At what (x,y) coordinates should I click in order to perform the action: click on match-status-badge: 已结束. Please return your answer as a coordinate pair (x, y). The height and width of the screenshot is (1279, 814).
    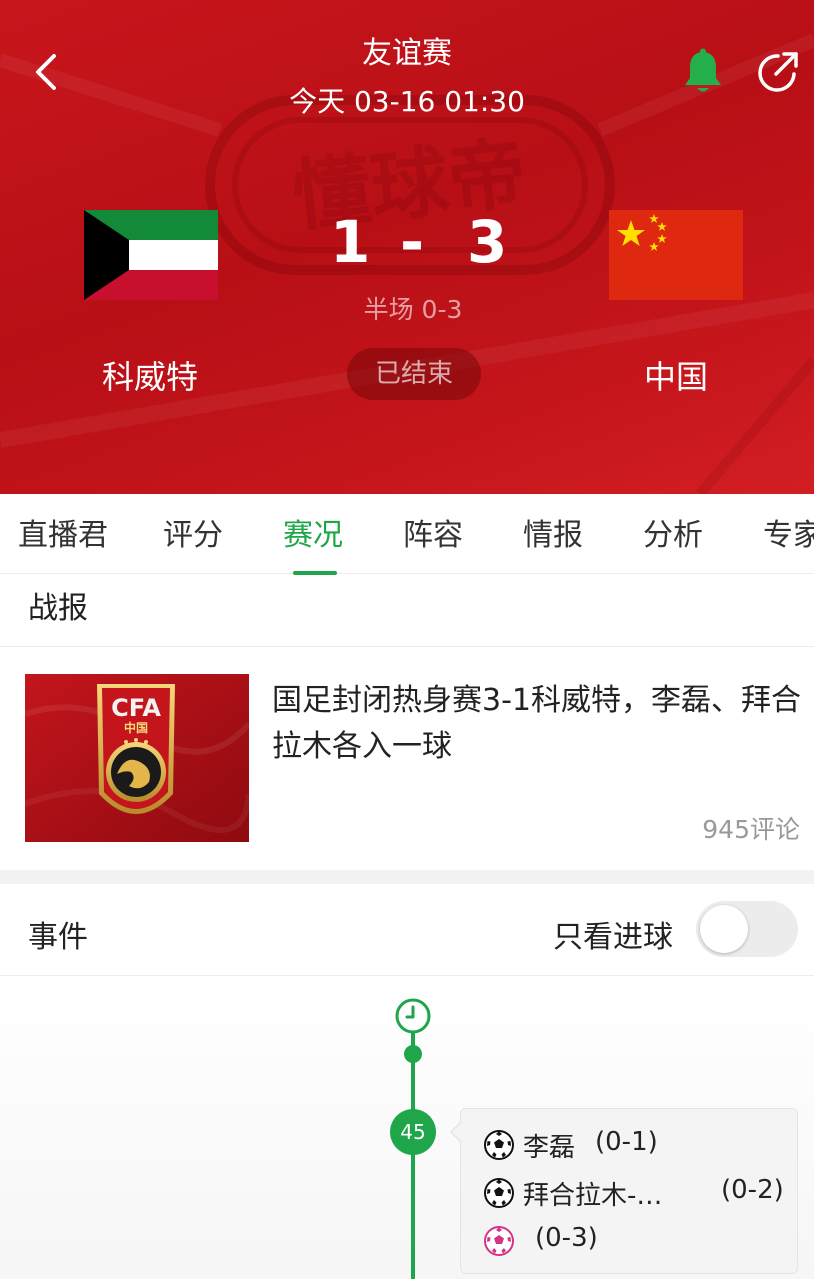
    Looking at the image, I should click on (414, 374).